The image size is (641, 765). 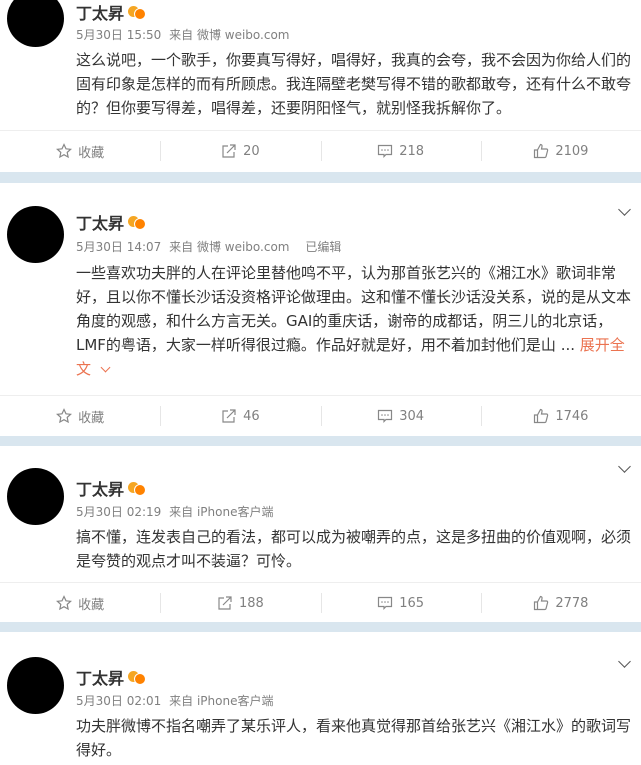 I want to click on post-text: 功夫胖微博不指名嘲弄了某乐评人，看来他真觉得那首给张艺兴《湘江水》的歌词写得好。, so click(x=354, y=738).